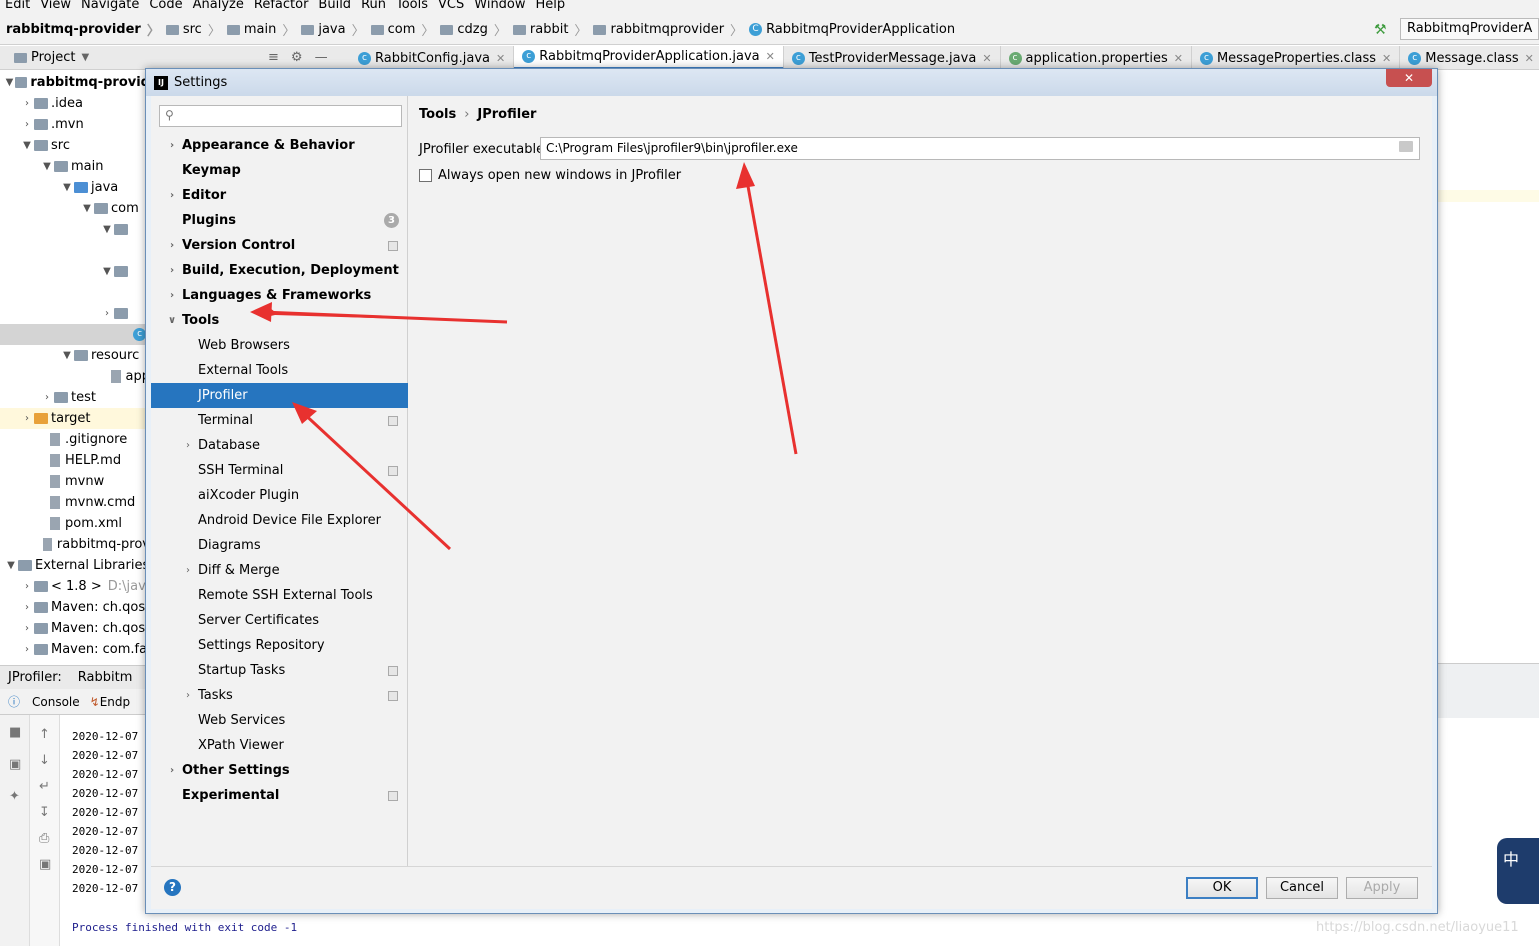  I want to click on editor-tab: c application.properties ✕, so click(1096, 57).